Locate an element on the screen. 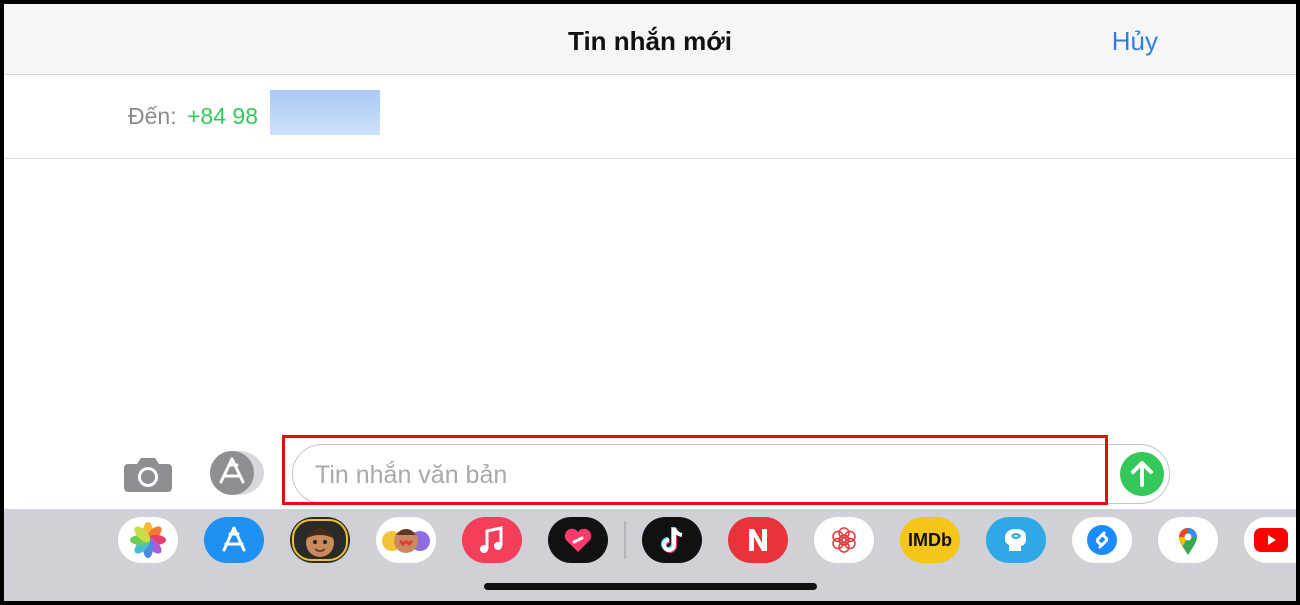 The height and width of the screenshot is (605, 1300). photos-icon is located at coordinates (148, 540).